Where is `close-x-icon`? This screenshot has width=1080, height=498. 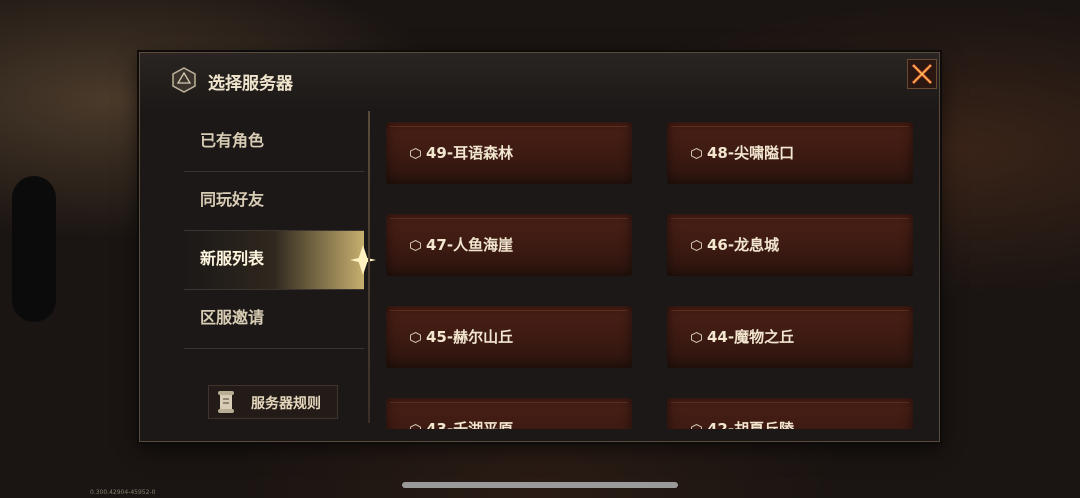 close-x-icon is located at coordinates (922, 74).